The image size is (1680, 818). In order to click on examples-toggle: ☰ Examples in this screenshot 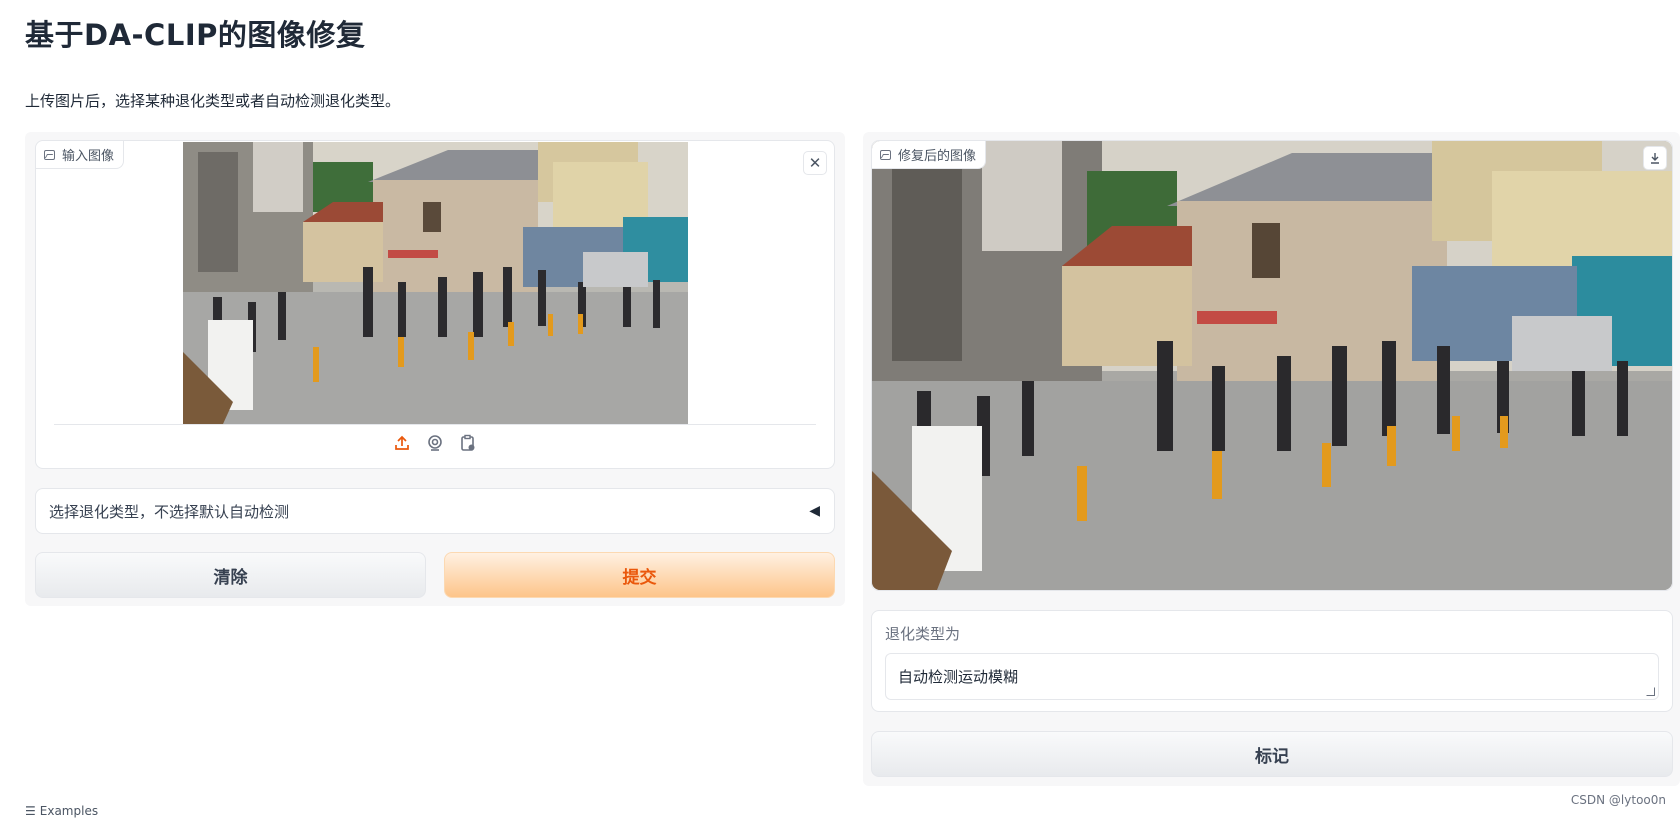, I will do `click(61, 811)`.